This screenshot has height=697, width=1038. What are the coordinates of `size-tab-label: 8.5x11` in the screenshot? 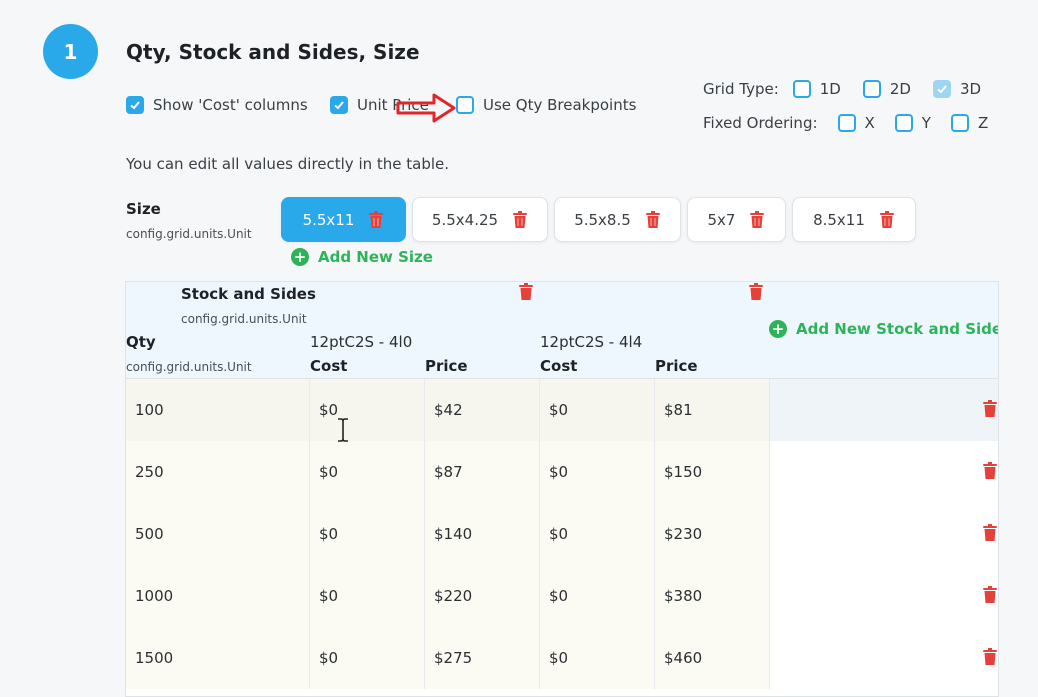 It's located at (839, 219).